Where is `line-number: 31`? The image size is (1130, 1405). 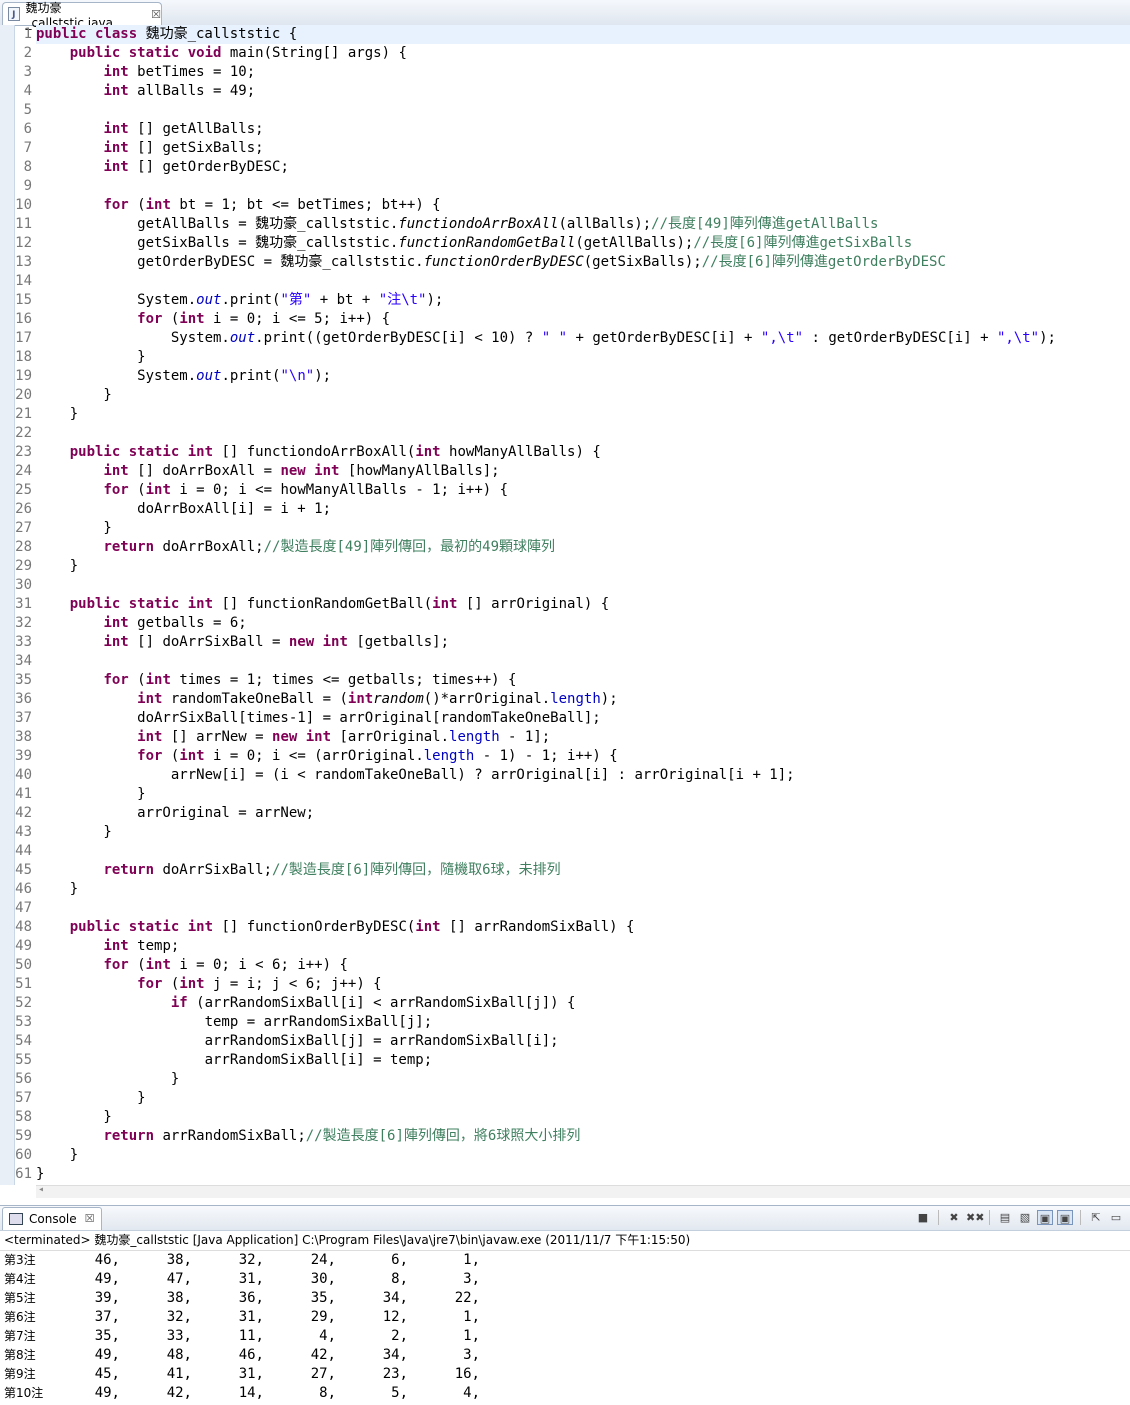
line-number: 31 is located at coordinates (23, 604).